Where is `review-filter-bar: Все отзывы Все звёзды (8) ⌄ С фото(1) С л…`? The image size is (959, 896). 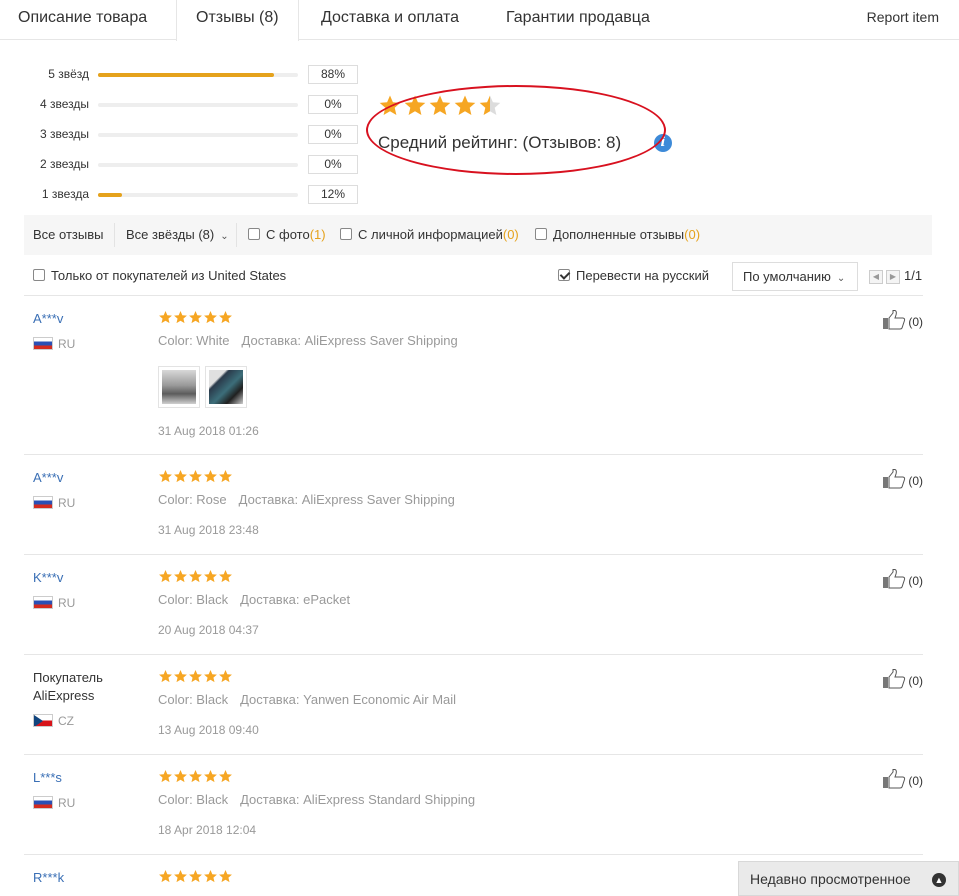 review-filter-bar: Все отзывы Все звёзды (8) ⌄ С фото(1) С л… is located at coordinates (478, 235).